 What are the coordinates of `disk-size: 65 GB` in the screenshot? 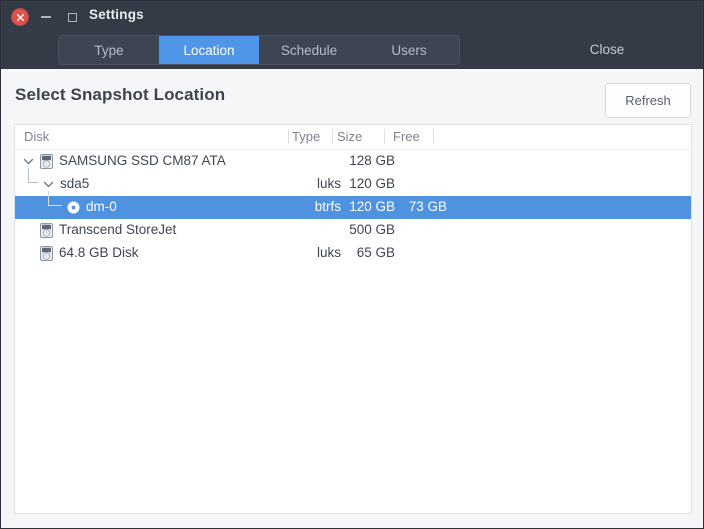 It's located at (375, 252).